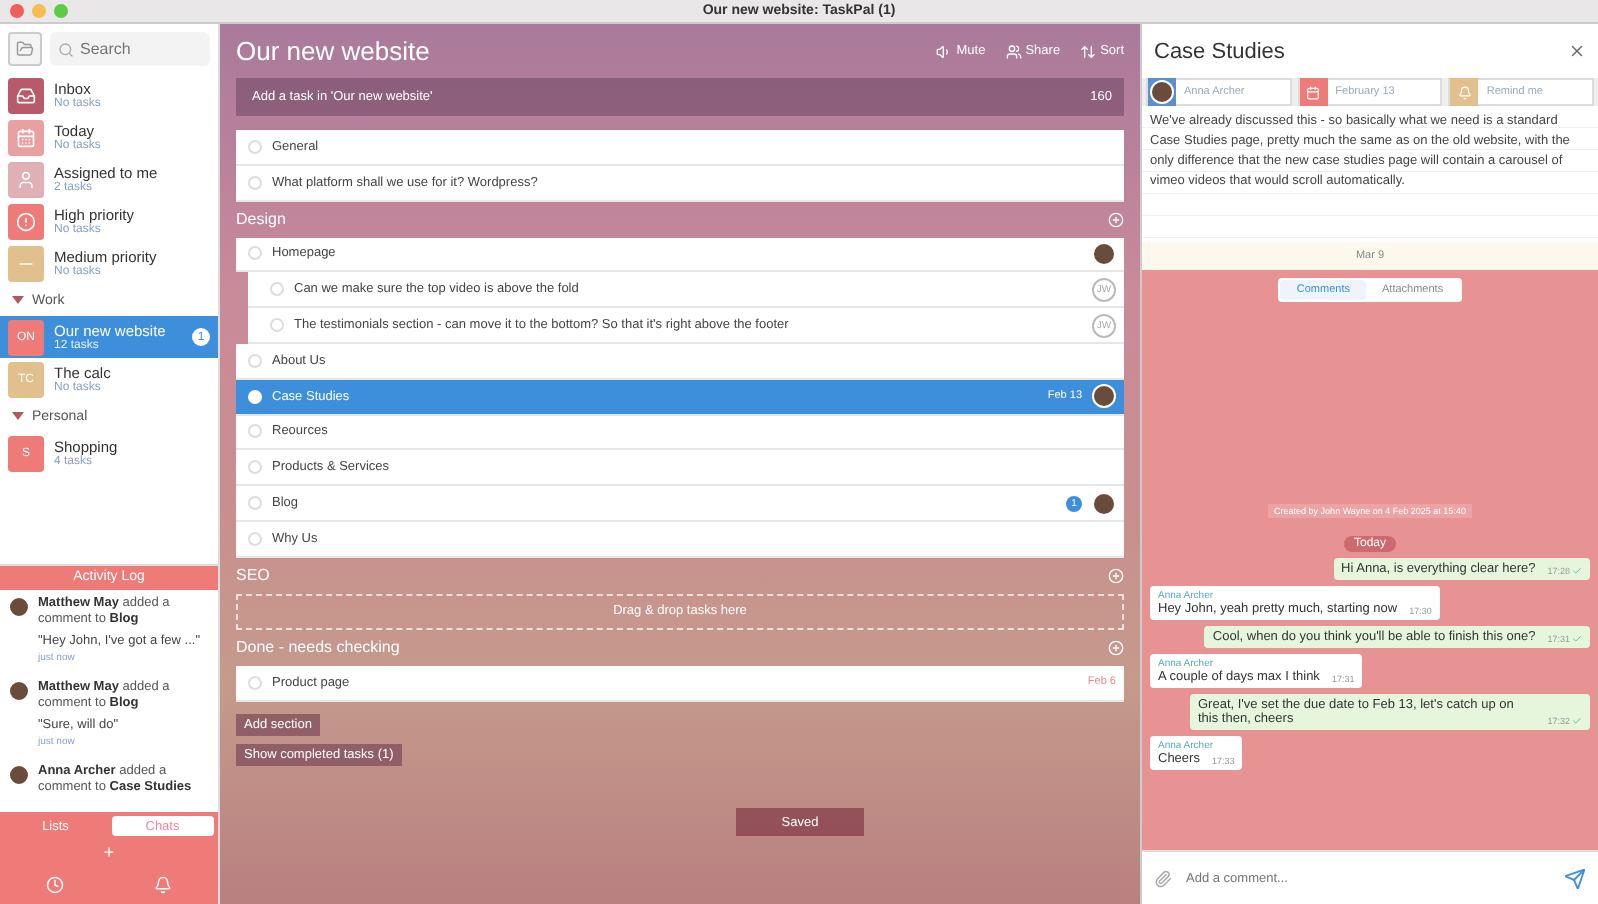  I want to click on people-icon, so click(1013, 51).